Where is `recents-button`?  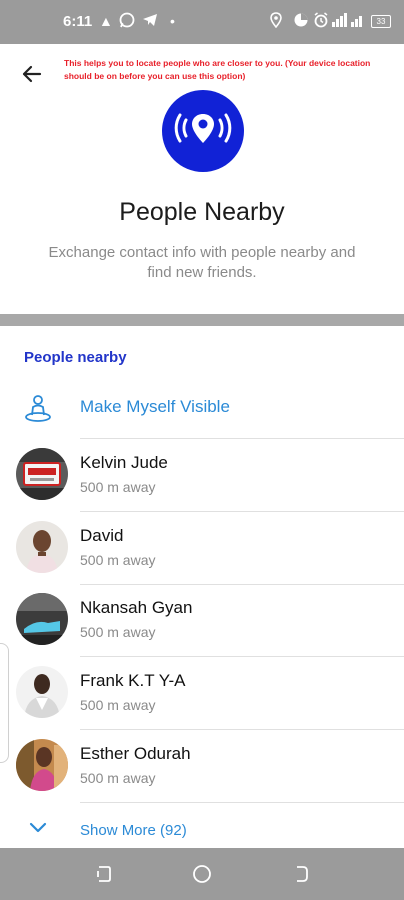 recents-button is located at coordinates (103, 874).